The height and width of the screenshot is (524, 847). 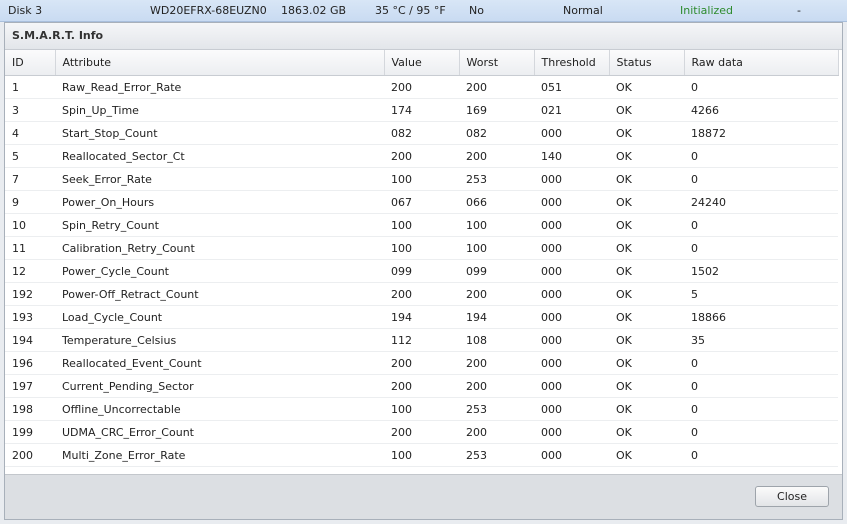 What do you see at coordinates (219, 455) in the screenshot?
I see `cell-attribute: Multi_Zone_Error_Rate` at bounding box center [219, 455].